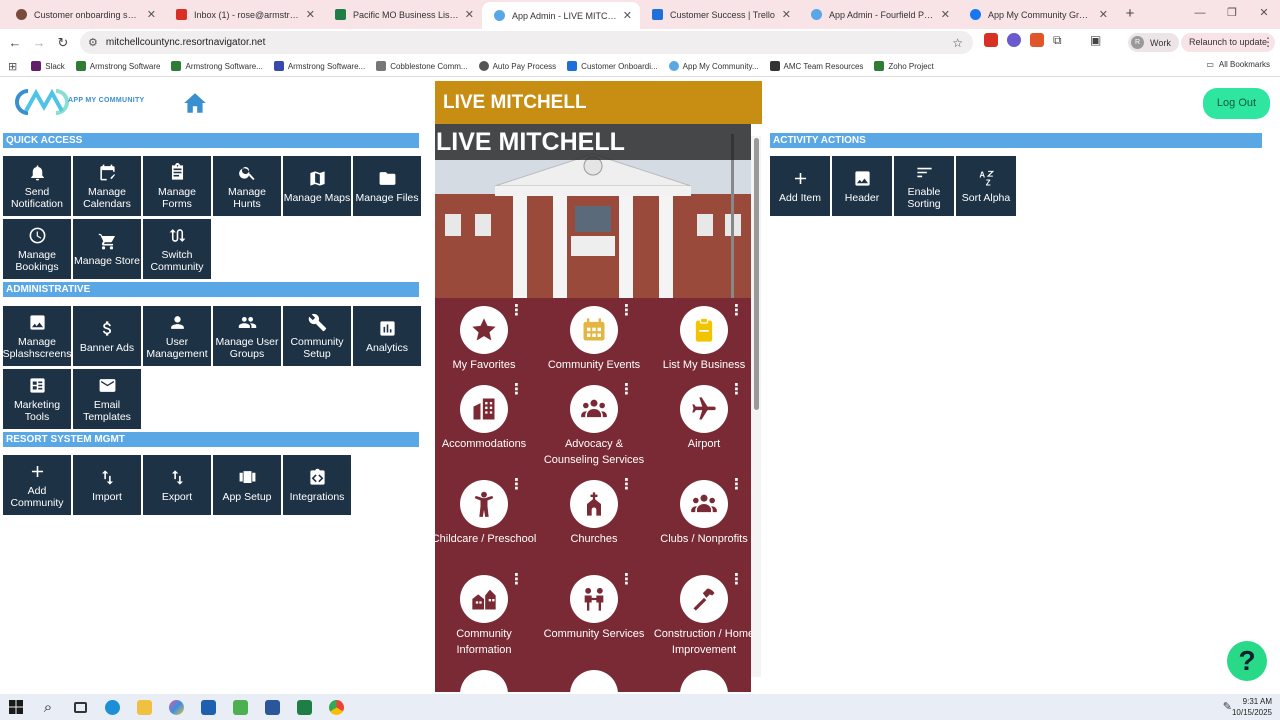 Image resolution: width=1280 pixels, height=720 pixels. What do you see at coordinates (387, 336) in the screenshot?
I see `analytics-button: Analytics` at bounding box center [387, 336].